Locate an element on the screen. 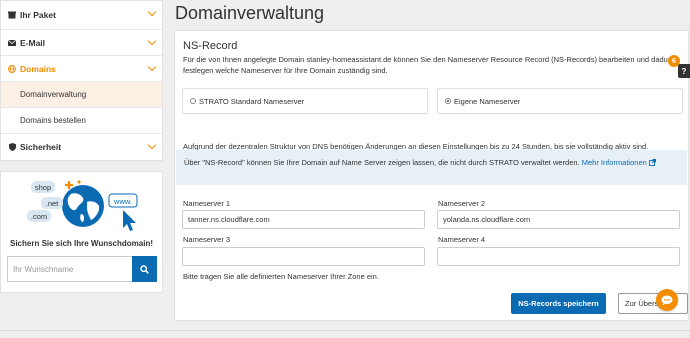 This screenshot has height=338, width=690. tag-shop: shop is located at coordinates (43, 187).